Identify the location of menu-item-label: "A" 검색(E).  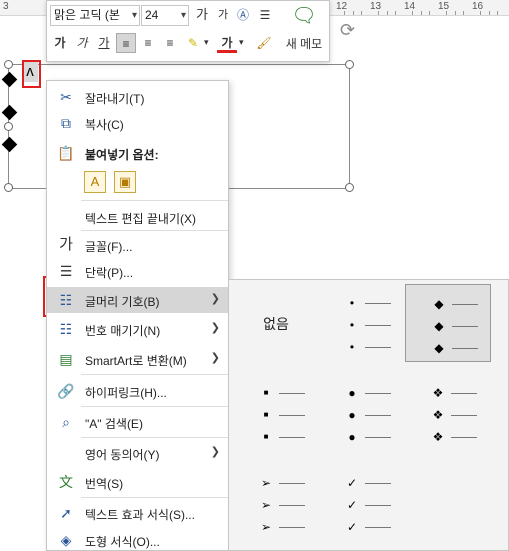
(114, 424).